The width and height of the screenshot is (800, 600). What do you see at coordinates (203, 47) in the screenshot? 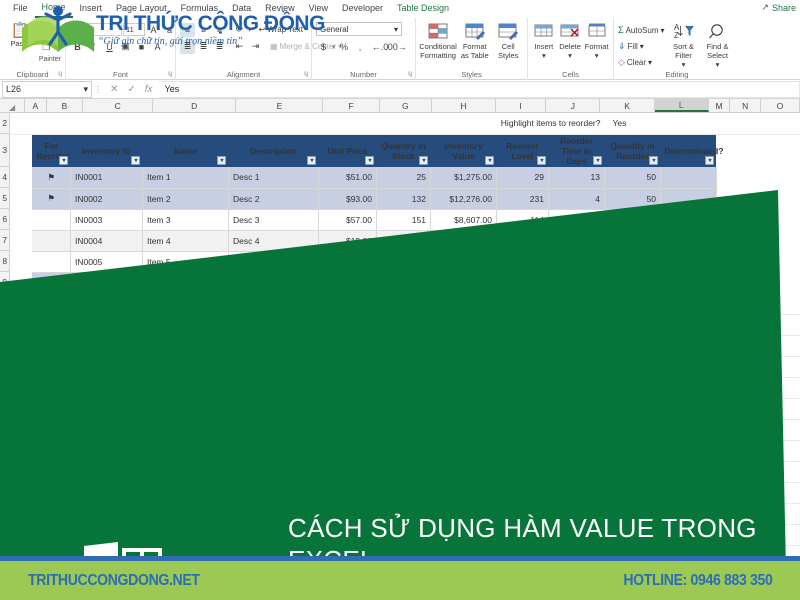
I see `align-center-icon: ≣` at bounding box center [203, 47].